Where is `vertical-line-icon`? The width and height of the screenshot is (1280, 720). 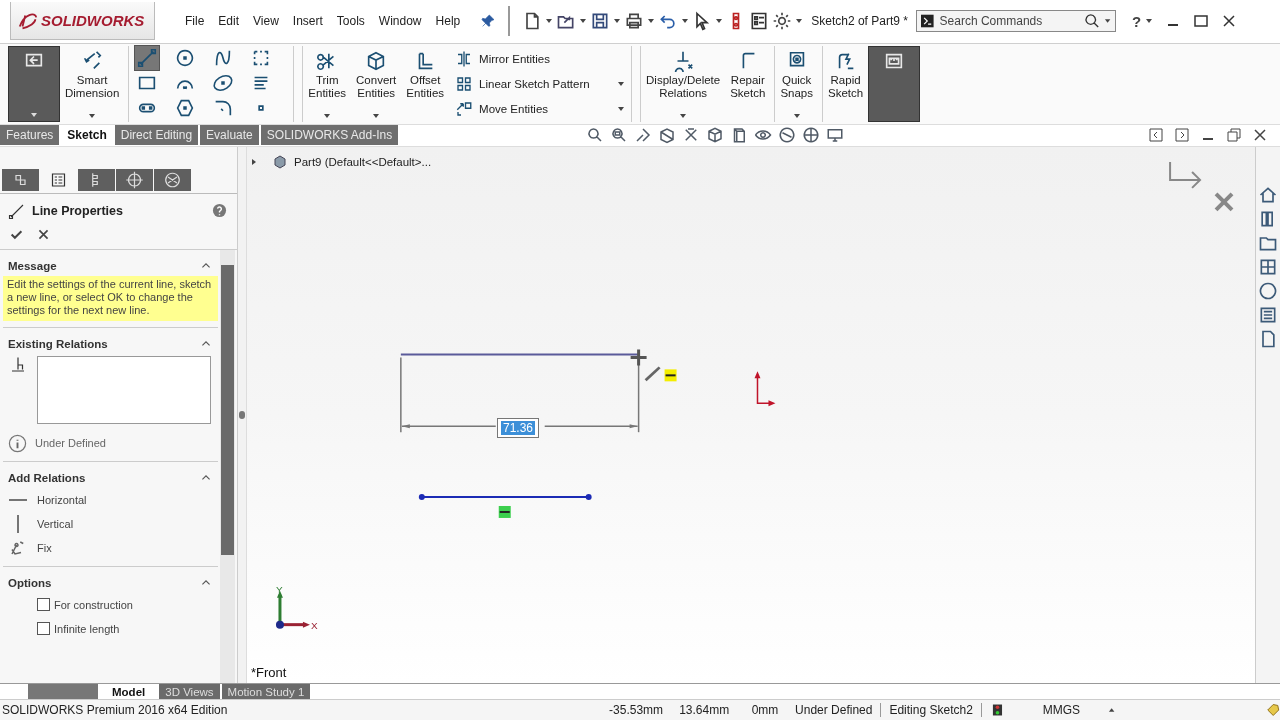 vertical-line-icon is located at coordinates (18, 523).